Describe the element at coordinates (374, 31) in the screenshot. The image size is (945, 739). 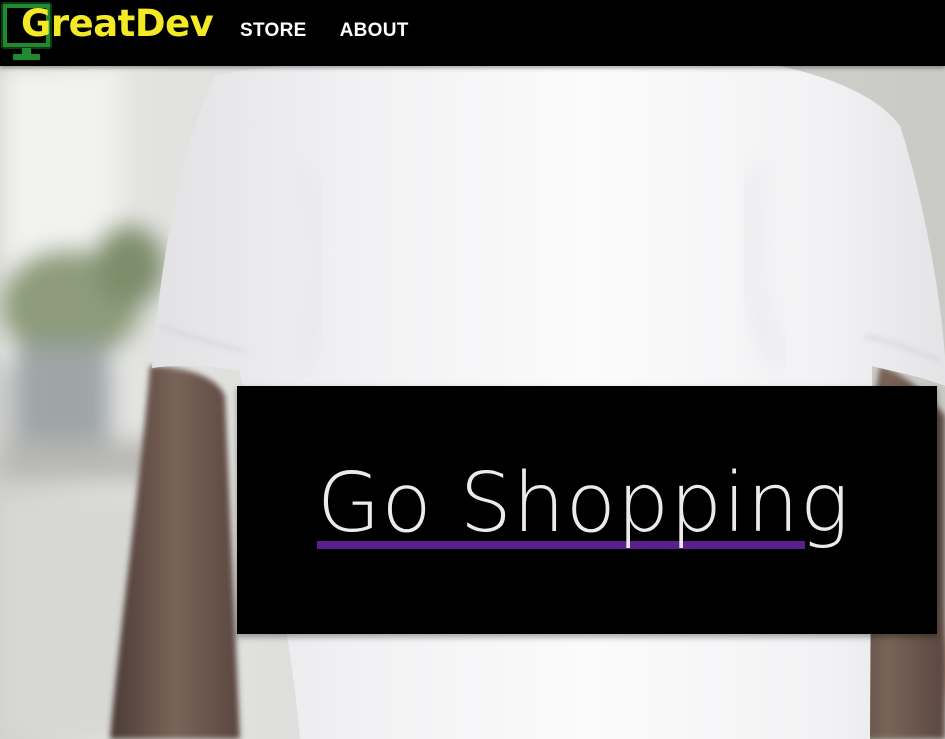
I see `nav-link-about: ABOUT` at that location.